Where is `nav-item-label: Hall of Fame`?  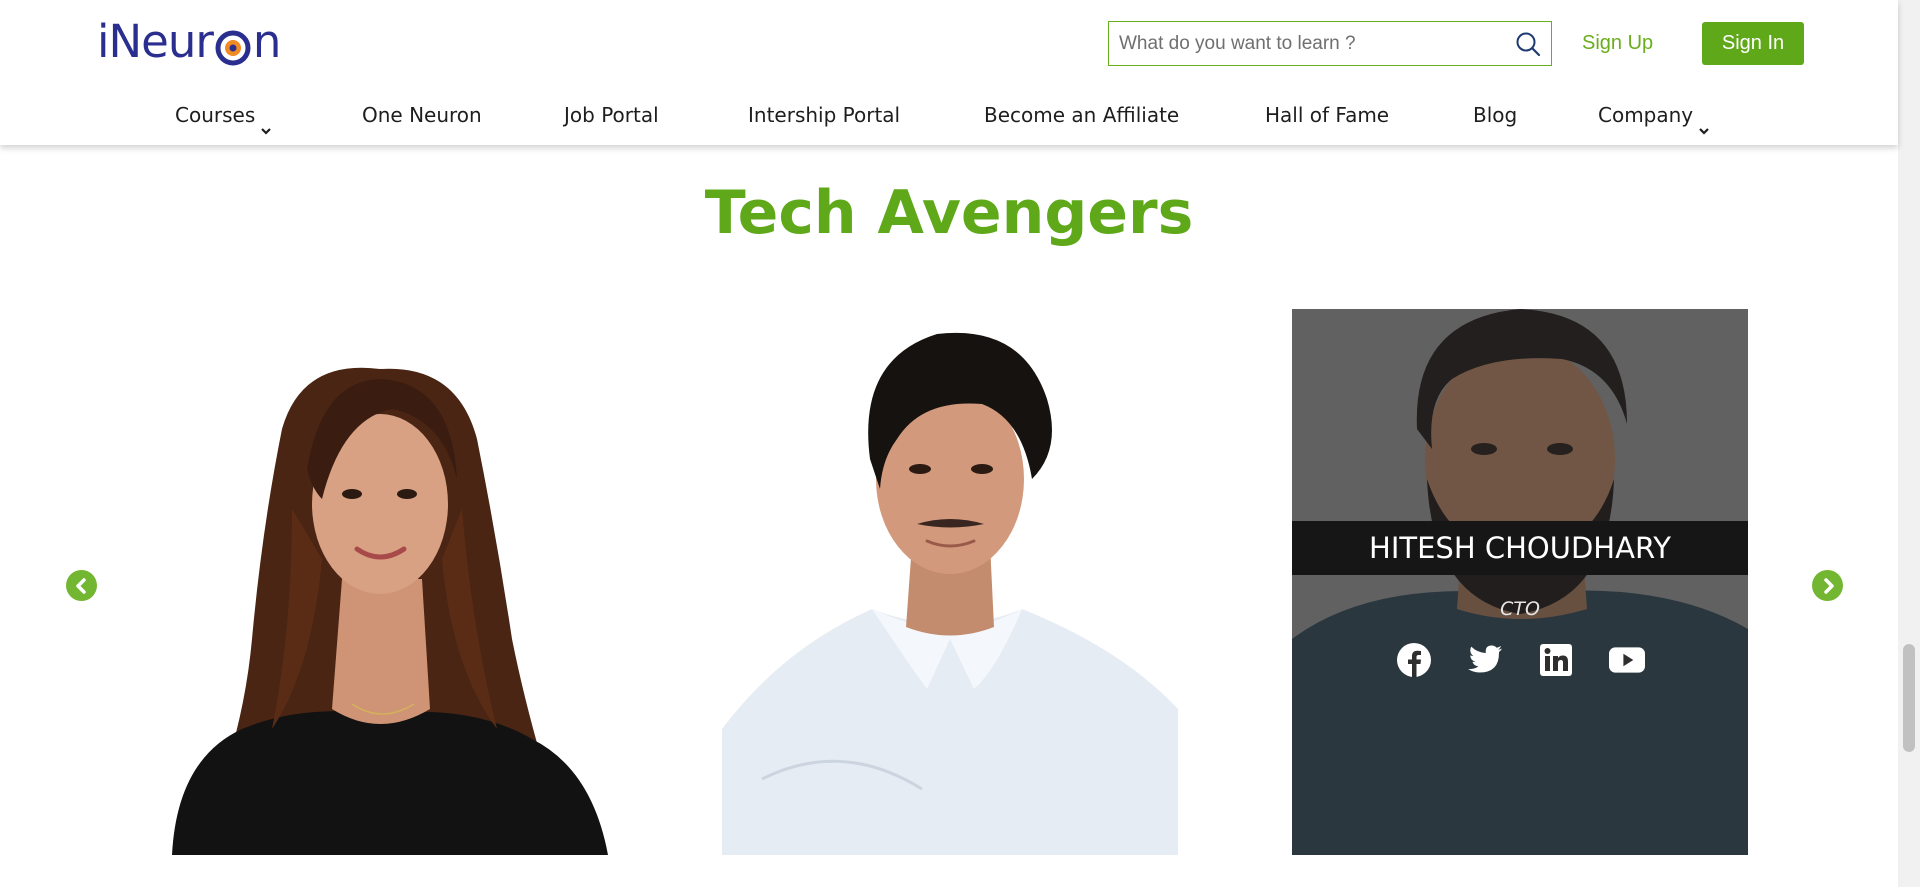 nav-item-label: Hall of Fame is located at coordinates (1327, 115).